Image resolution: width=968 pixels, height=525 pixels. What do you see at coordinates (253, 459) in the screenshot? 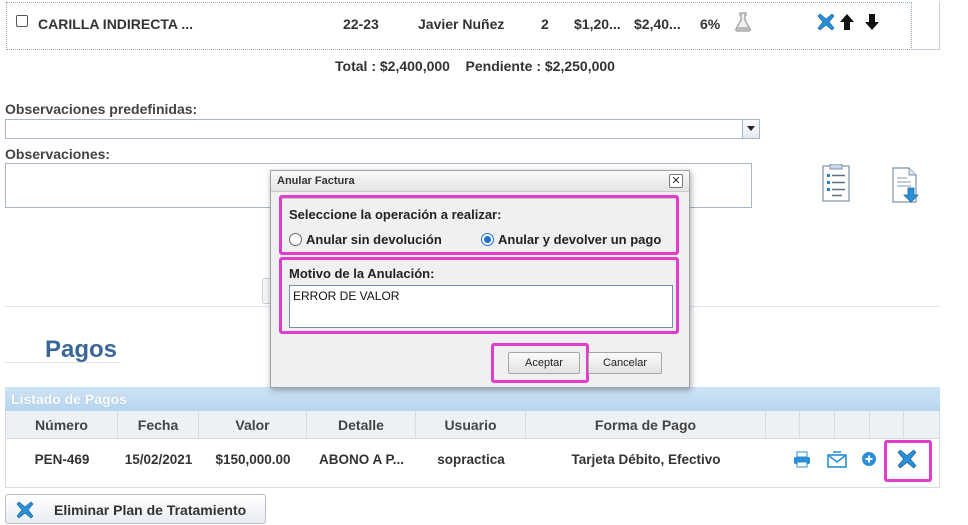
I see `payment-value: $150,000.00` at bounding box center [253, 459].